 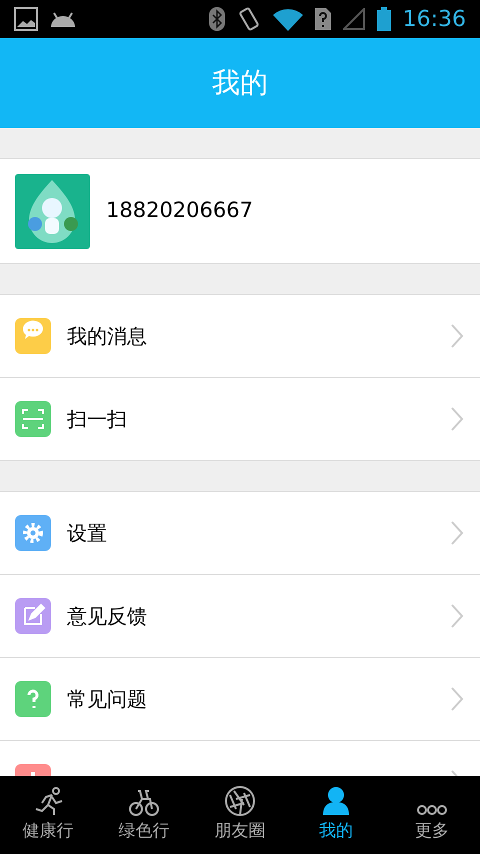 What do you see at coordinates (240, 83) in the screenshot?
I see `page-title: 我的` at bounding box center [240, 83].